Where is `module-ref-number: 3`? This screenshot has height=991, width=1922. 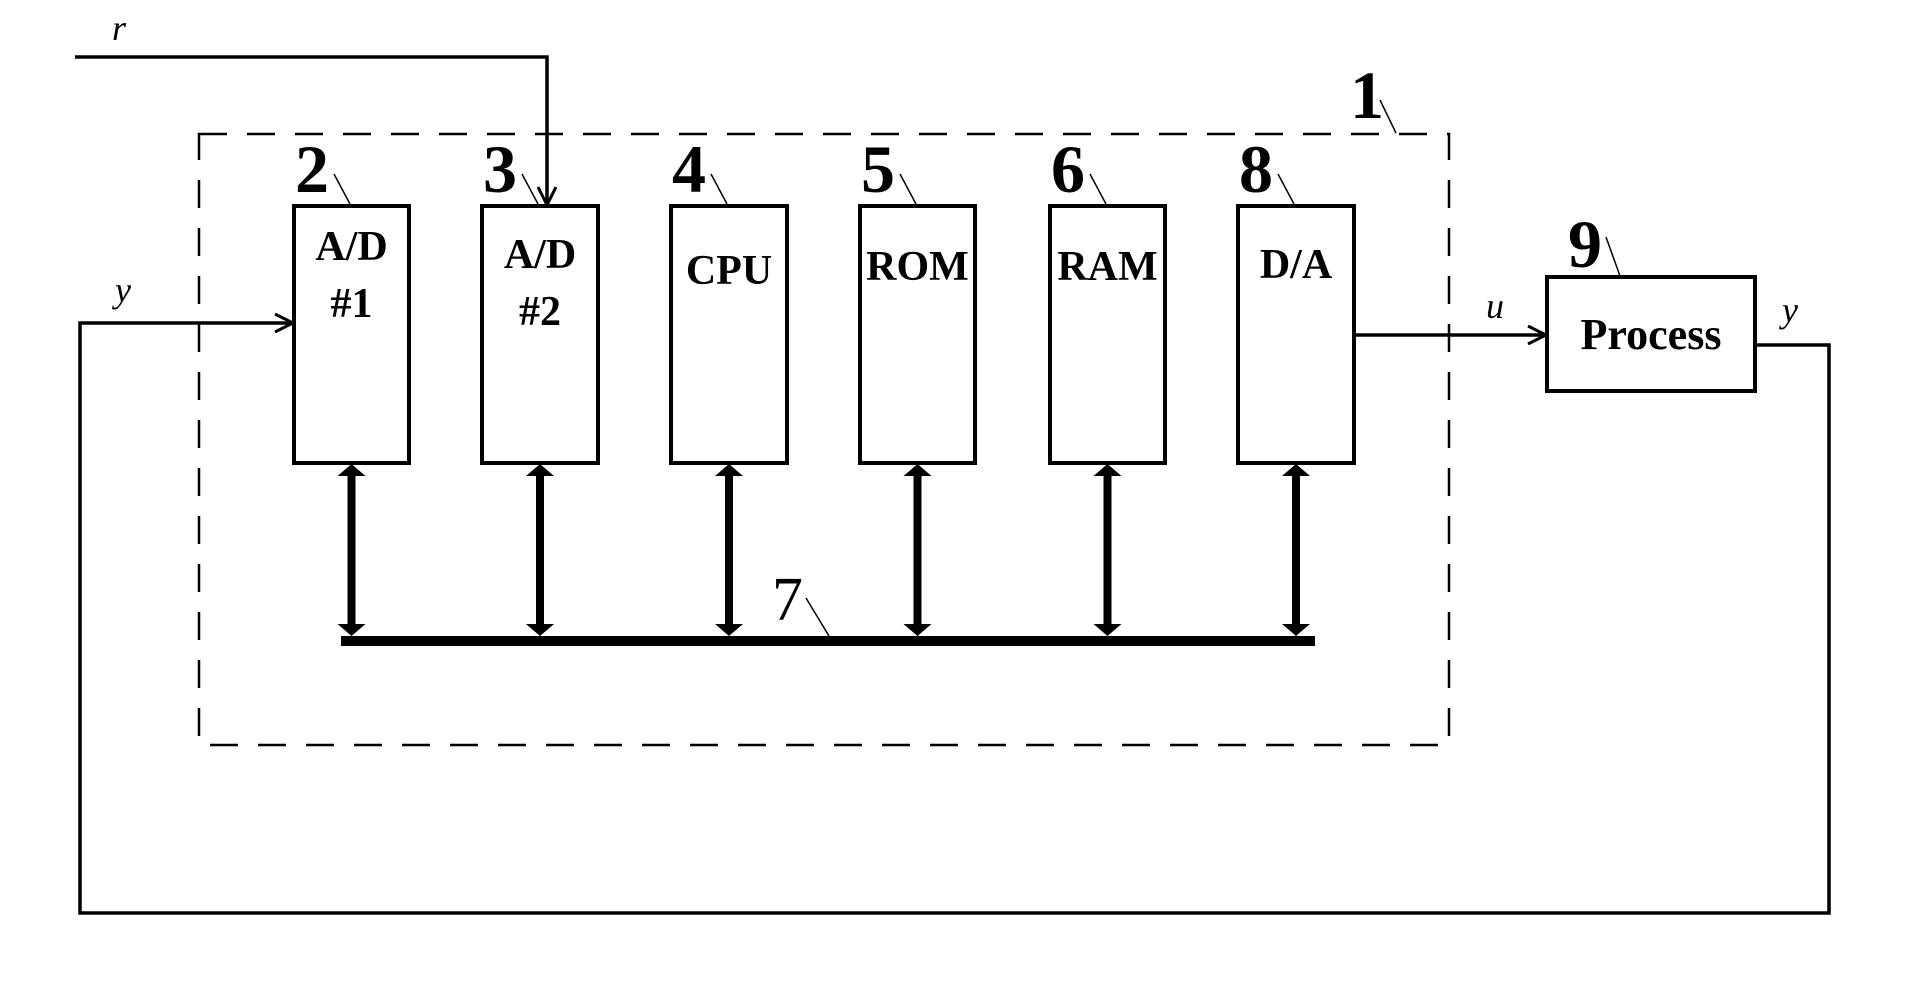 module-ref-number: 3 is located at coordinates (500, 169).